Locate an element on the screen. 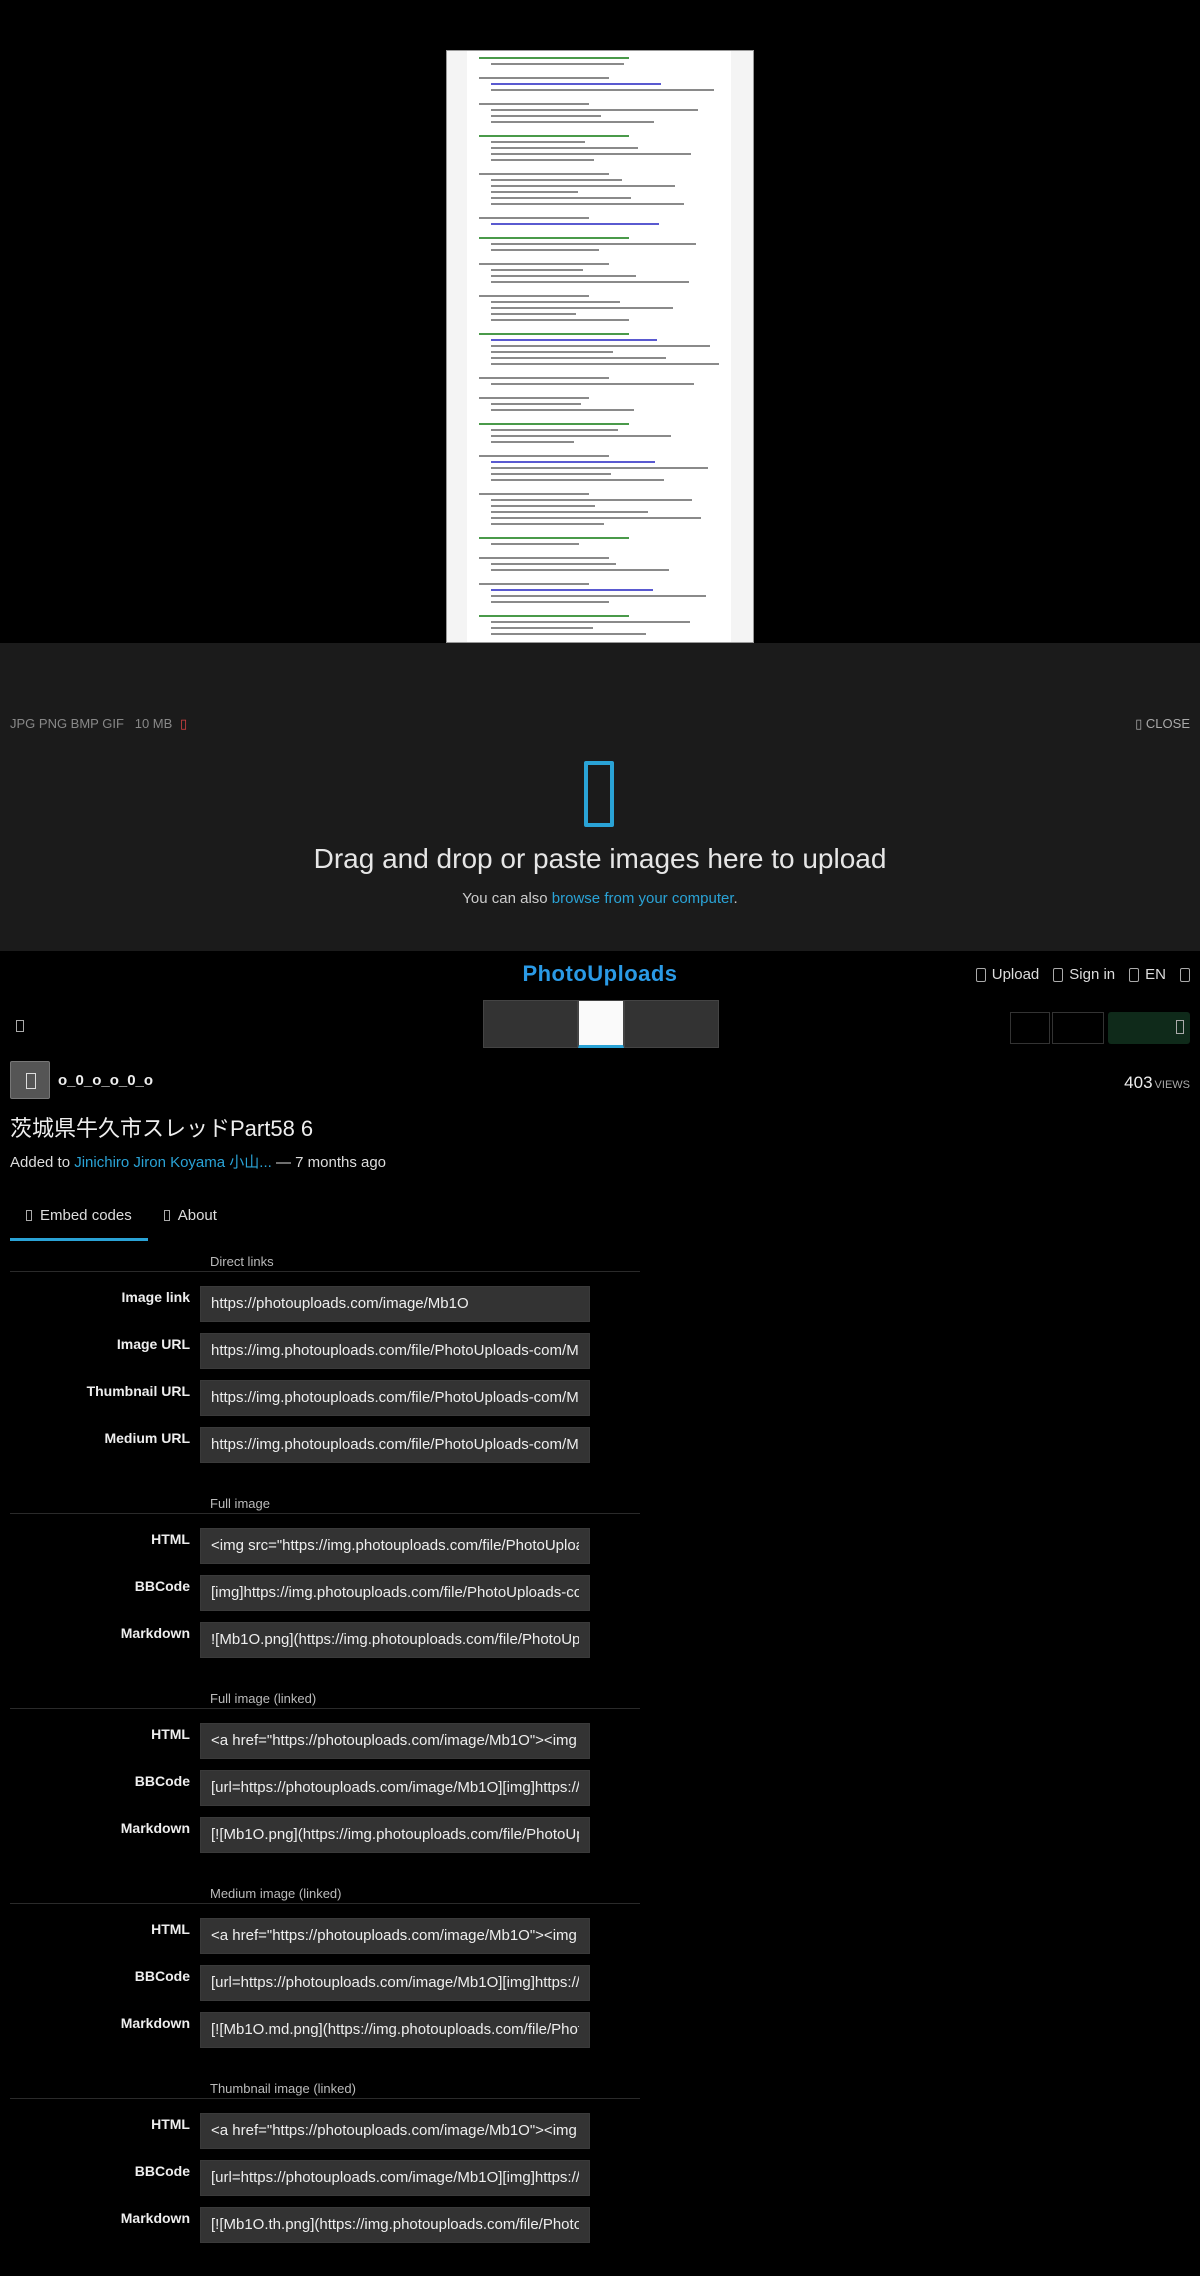 This screenshot has width=1200, height=2276. top-nav: Upload Sign in EN is located at coordinates (1082, 974).